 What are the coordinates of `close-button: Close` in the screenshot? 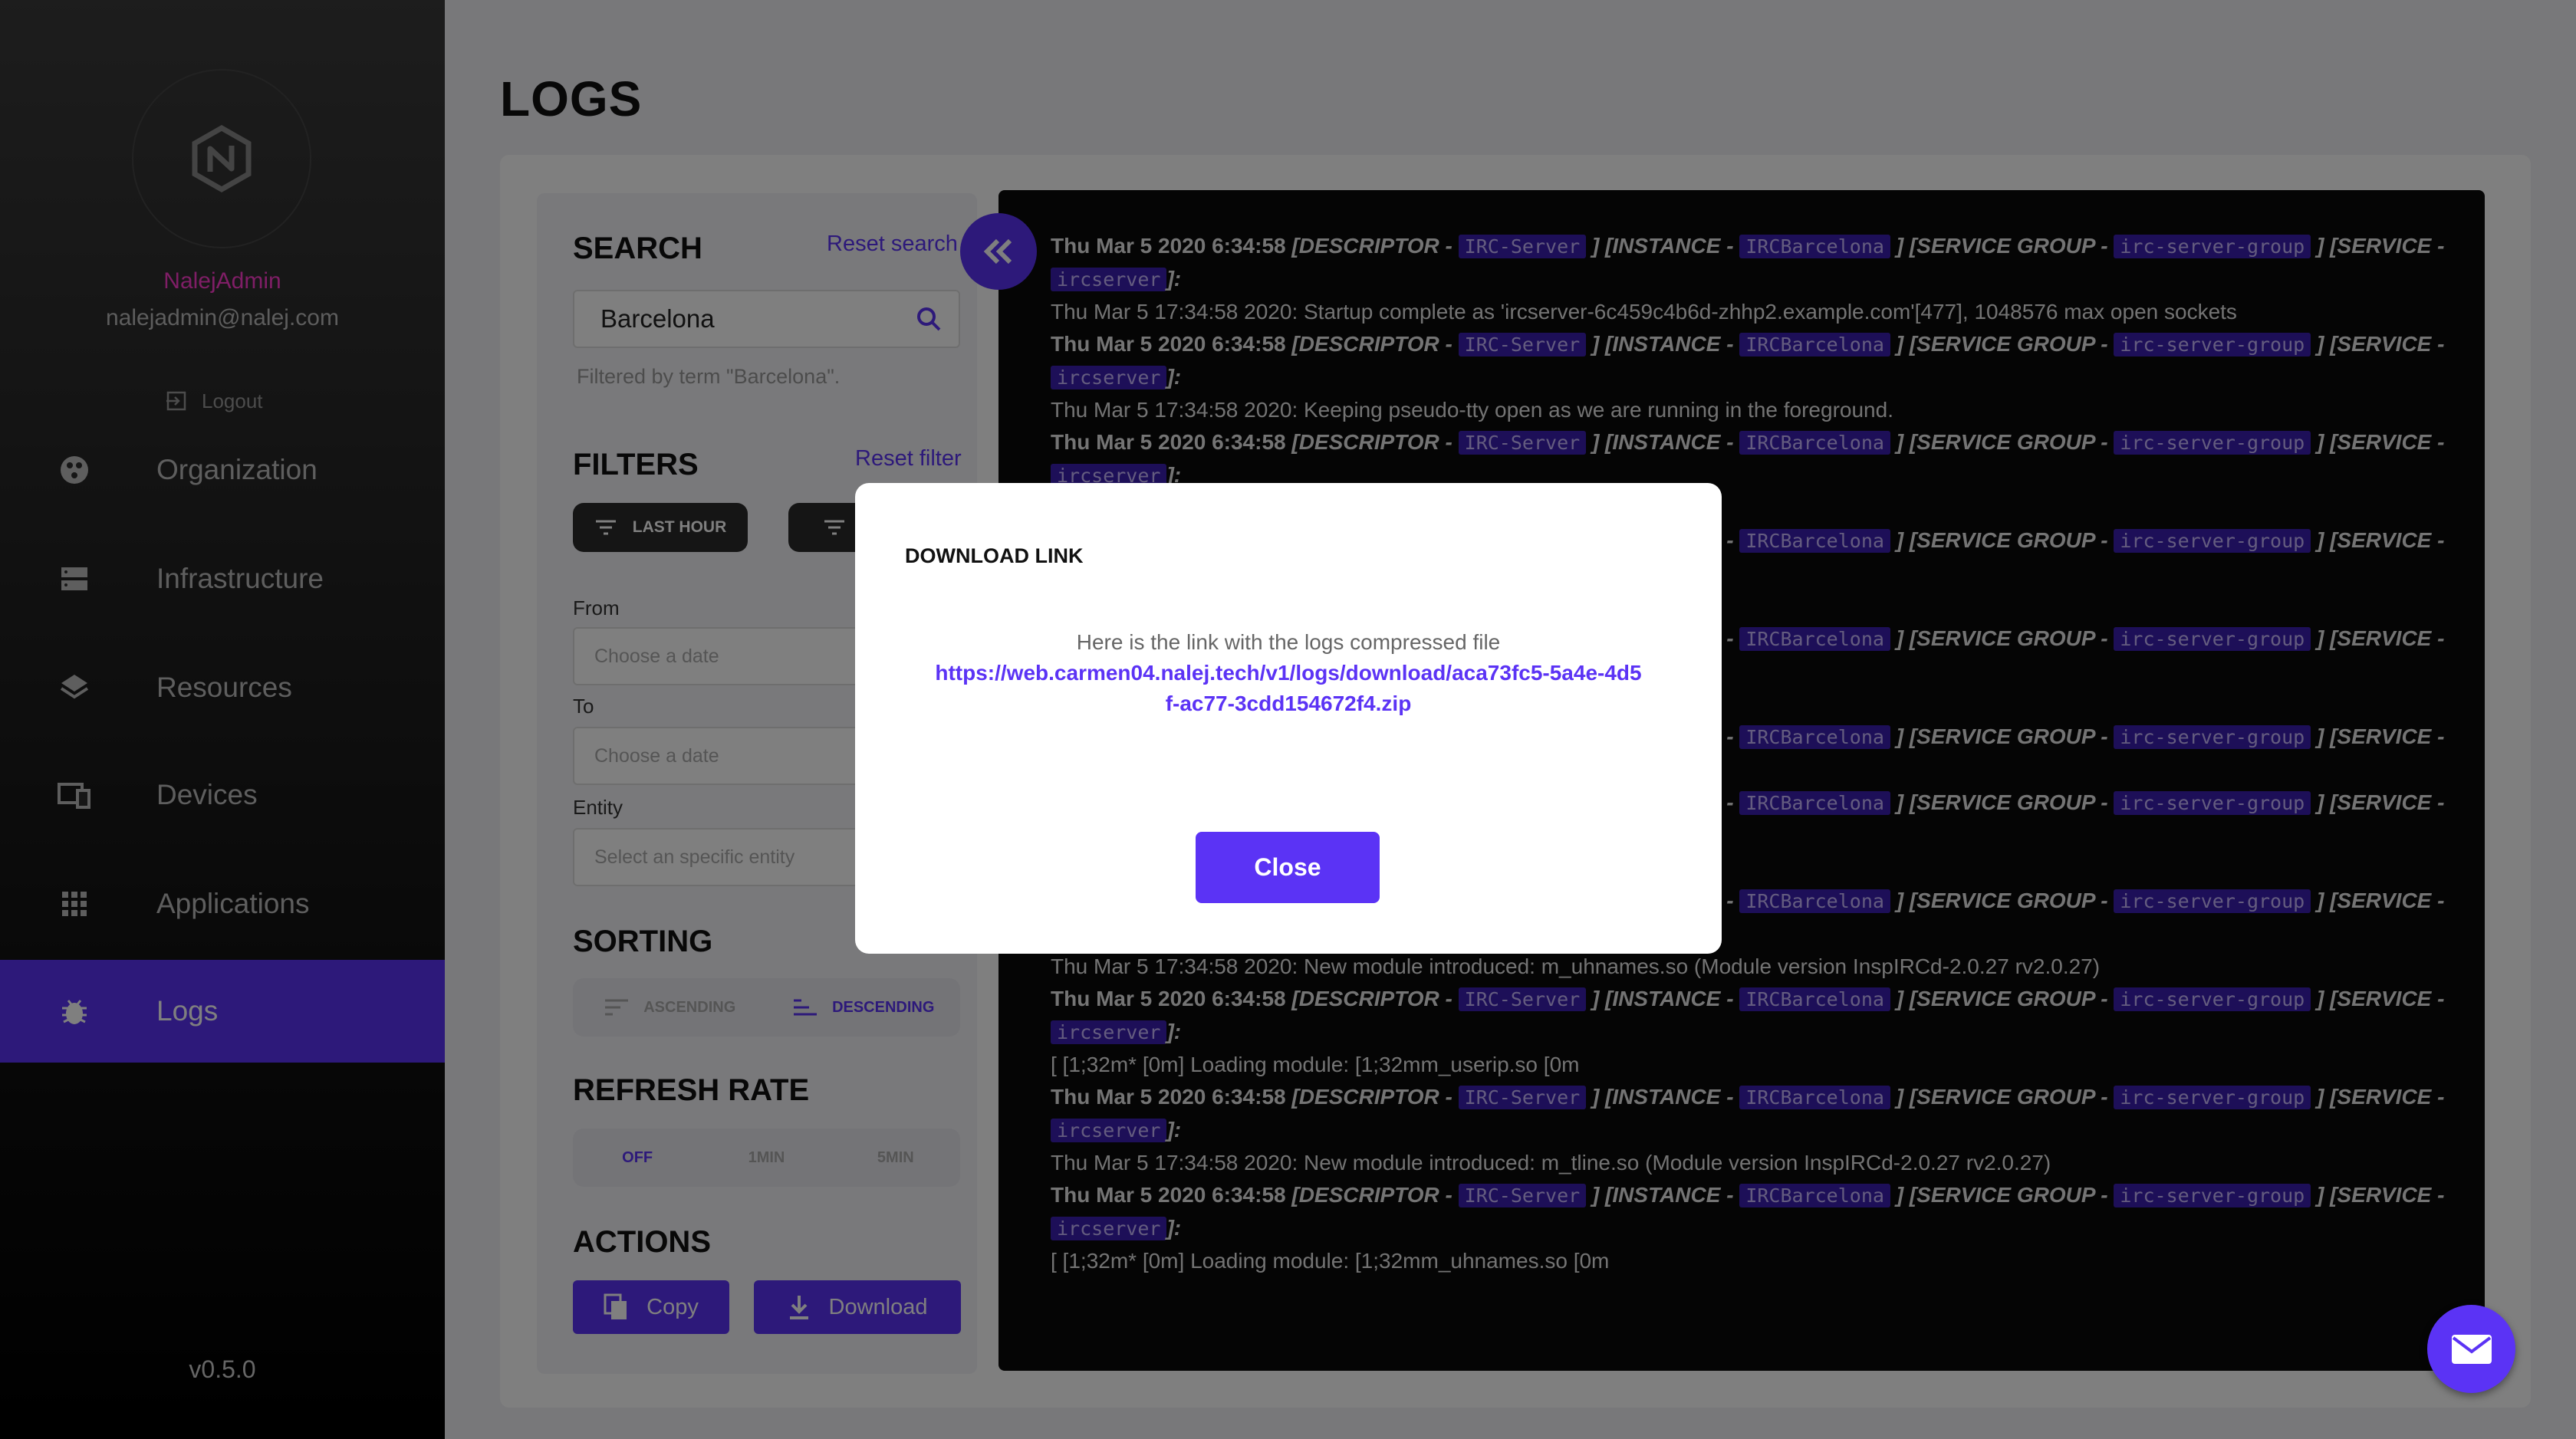 It's located at (1288, 867).